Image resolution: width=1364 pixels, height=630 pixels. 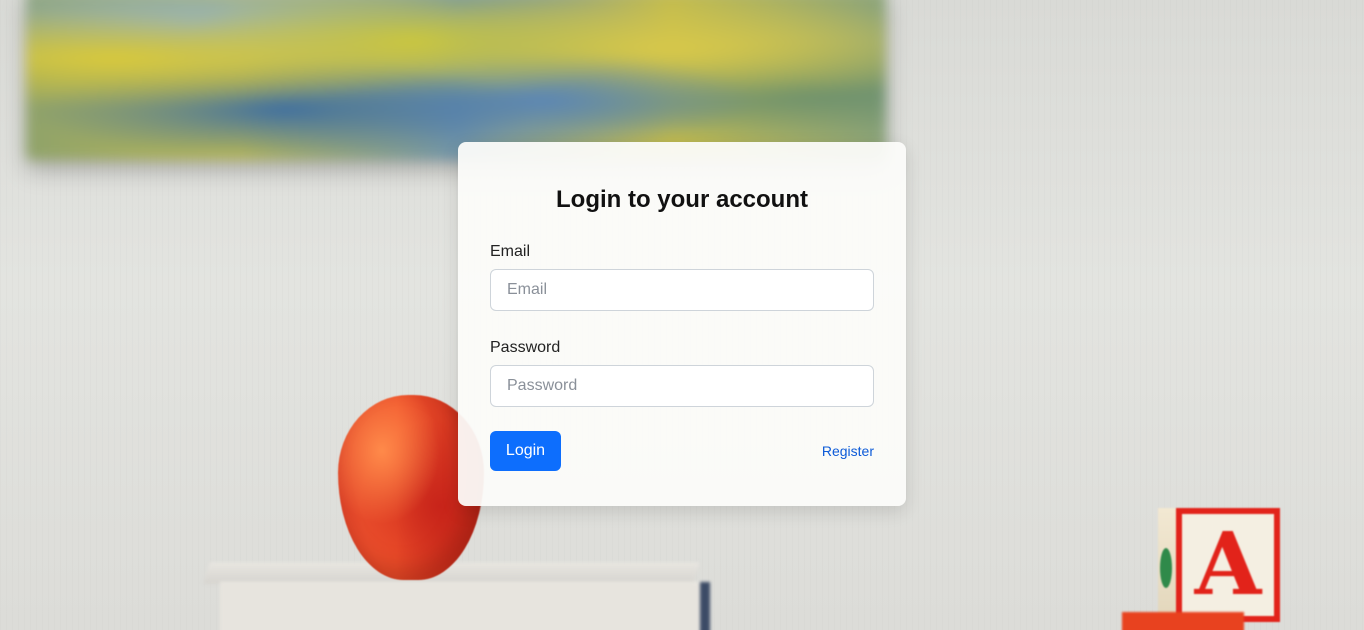 What do you see at coordinates (510, 251) in the screenshot?
I see `email-label: Email` at bounding box center [510, 251].